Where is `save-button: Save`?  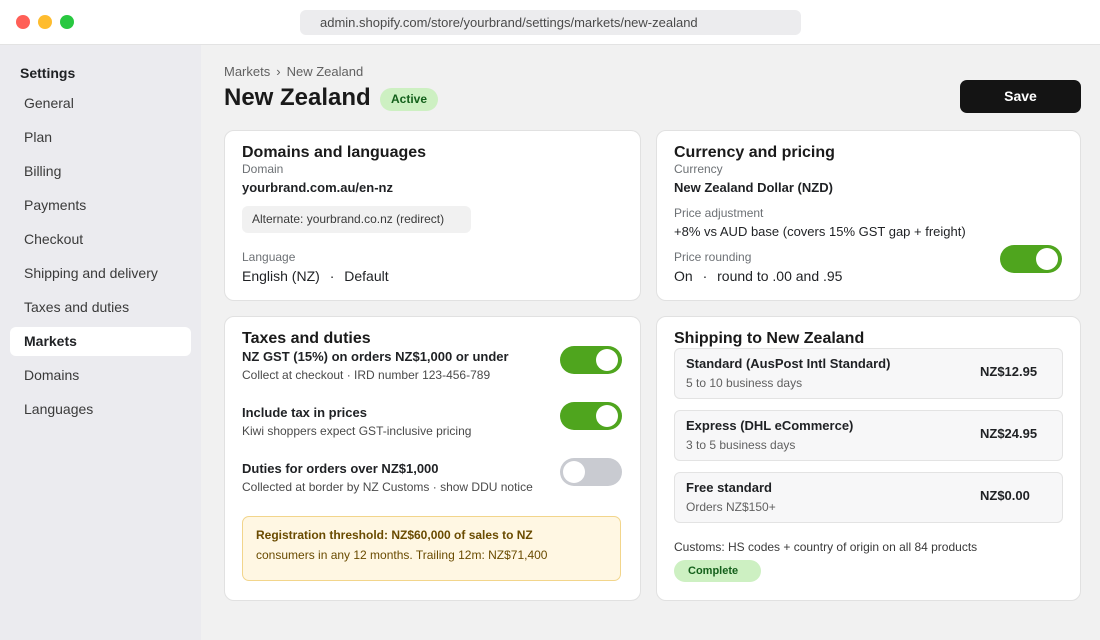 save-button: Save is located at coordinates (1020, 96).